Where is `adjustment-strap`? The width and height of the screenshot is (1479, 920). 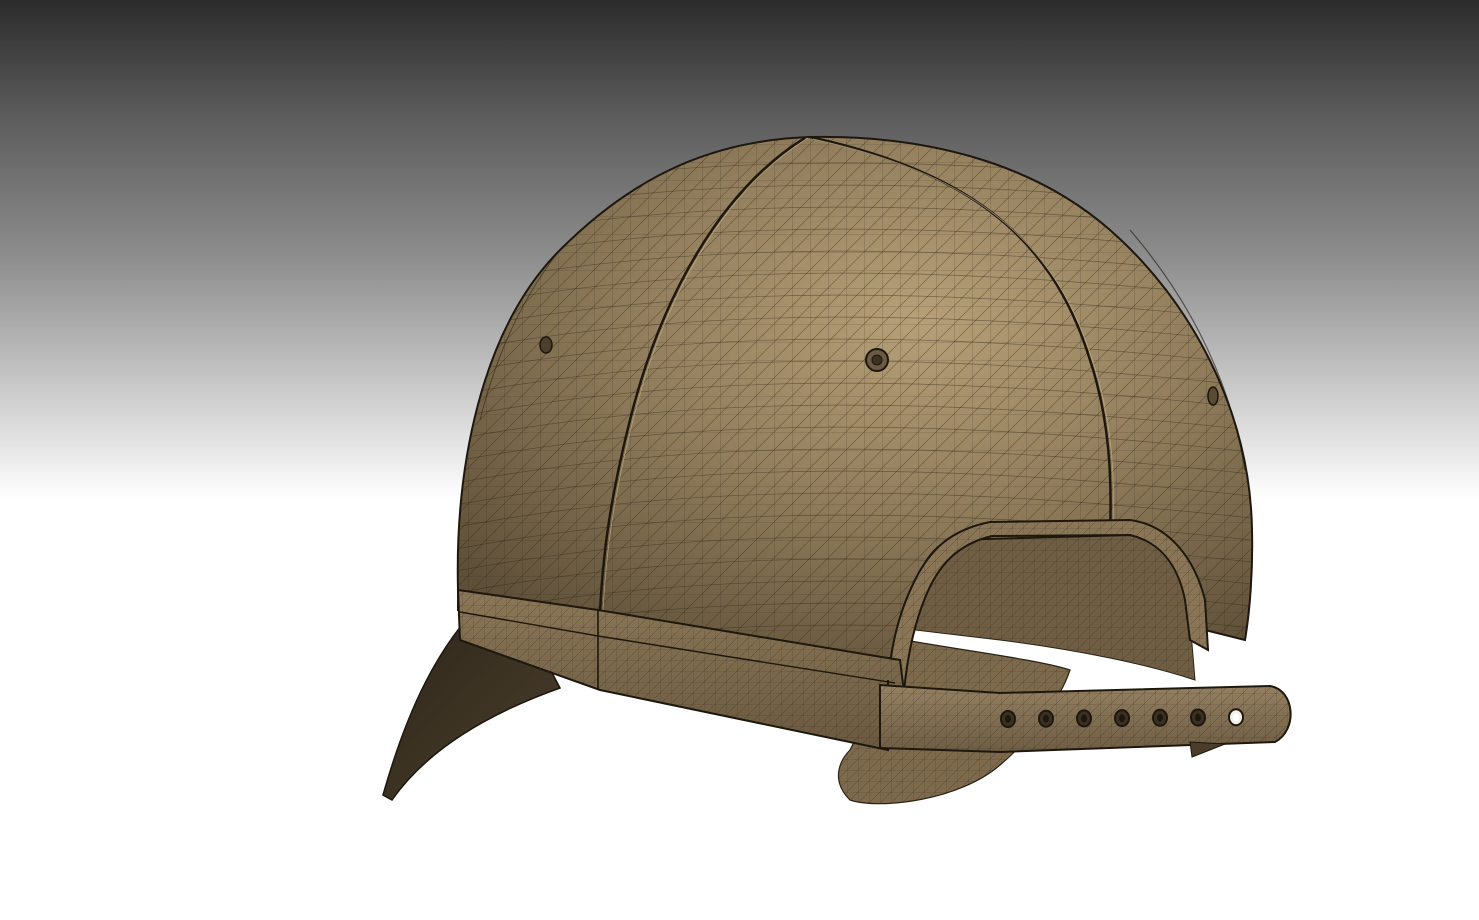 adjustment-strap is located at coordinates (1085, 720).